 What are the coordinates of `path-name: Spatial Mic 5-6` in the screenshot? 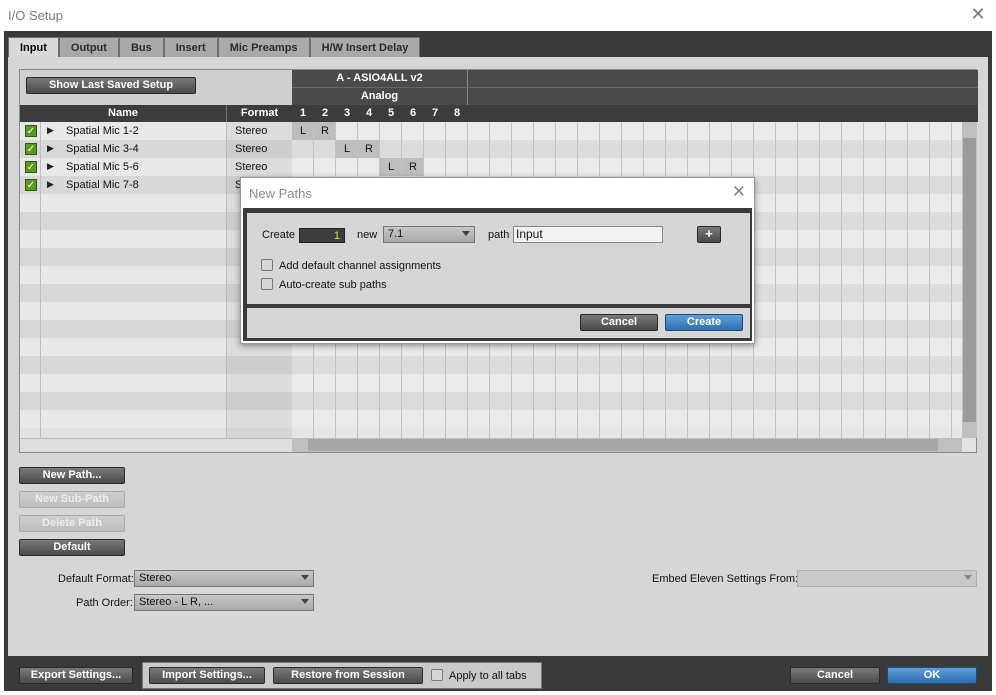 It's located at (102, 167).